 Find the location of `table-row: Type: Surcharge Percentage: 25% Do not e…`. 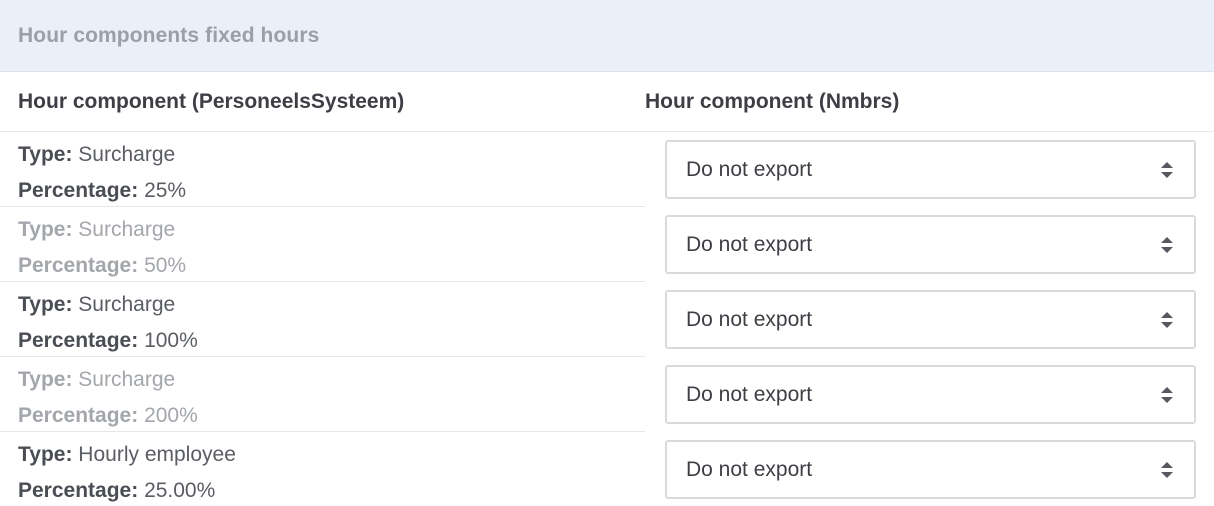

table-row: Type: Surcharge Percentage: 25% Do not e… is located at coordinates (607, 169).